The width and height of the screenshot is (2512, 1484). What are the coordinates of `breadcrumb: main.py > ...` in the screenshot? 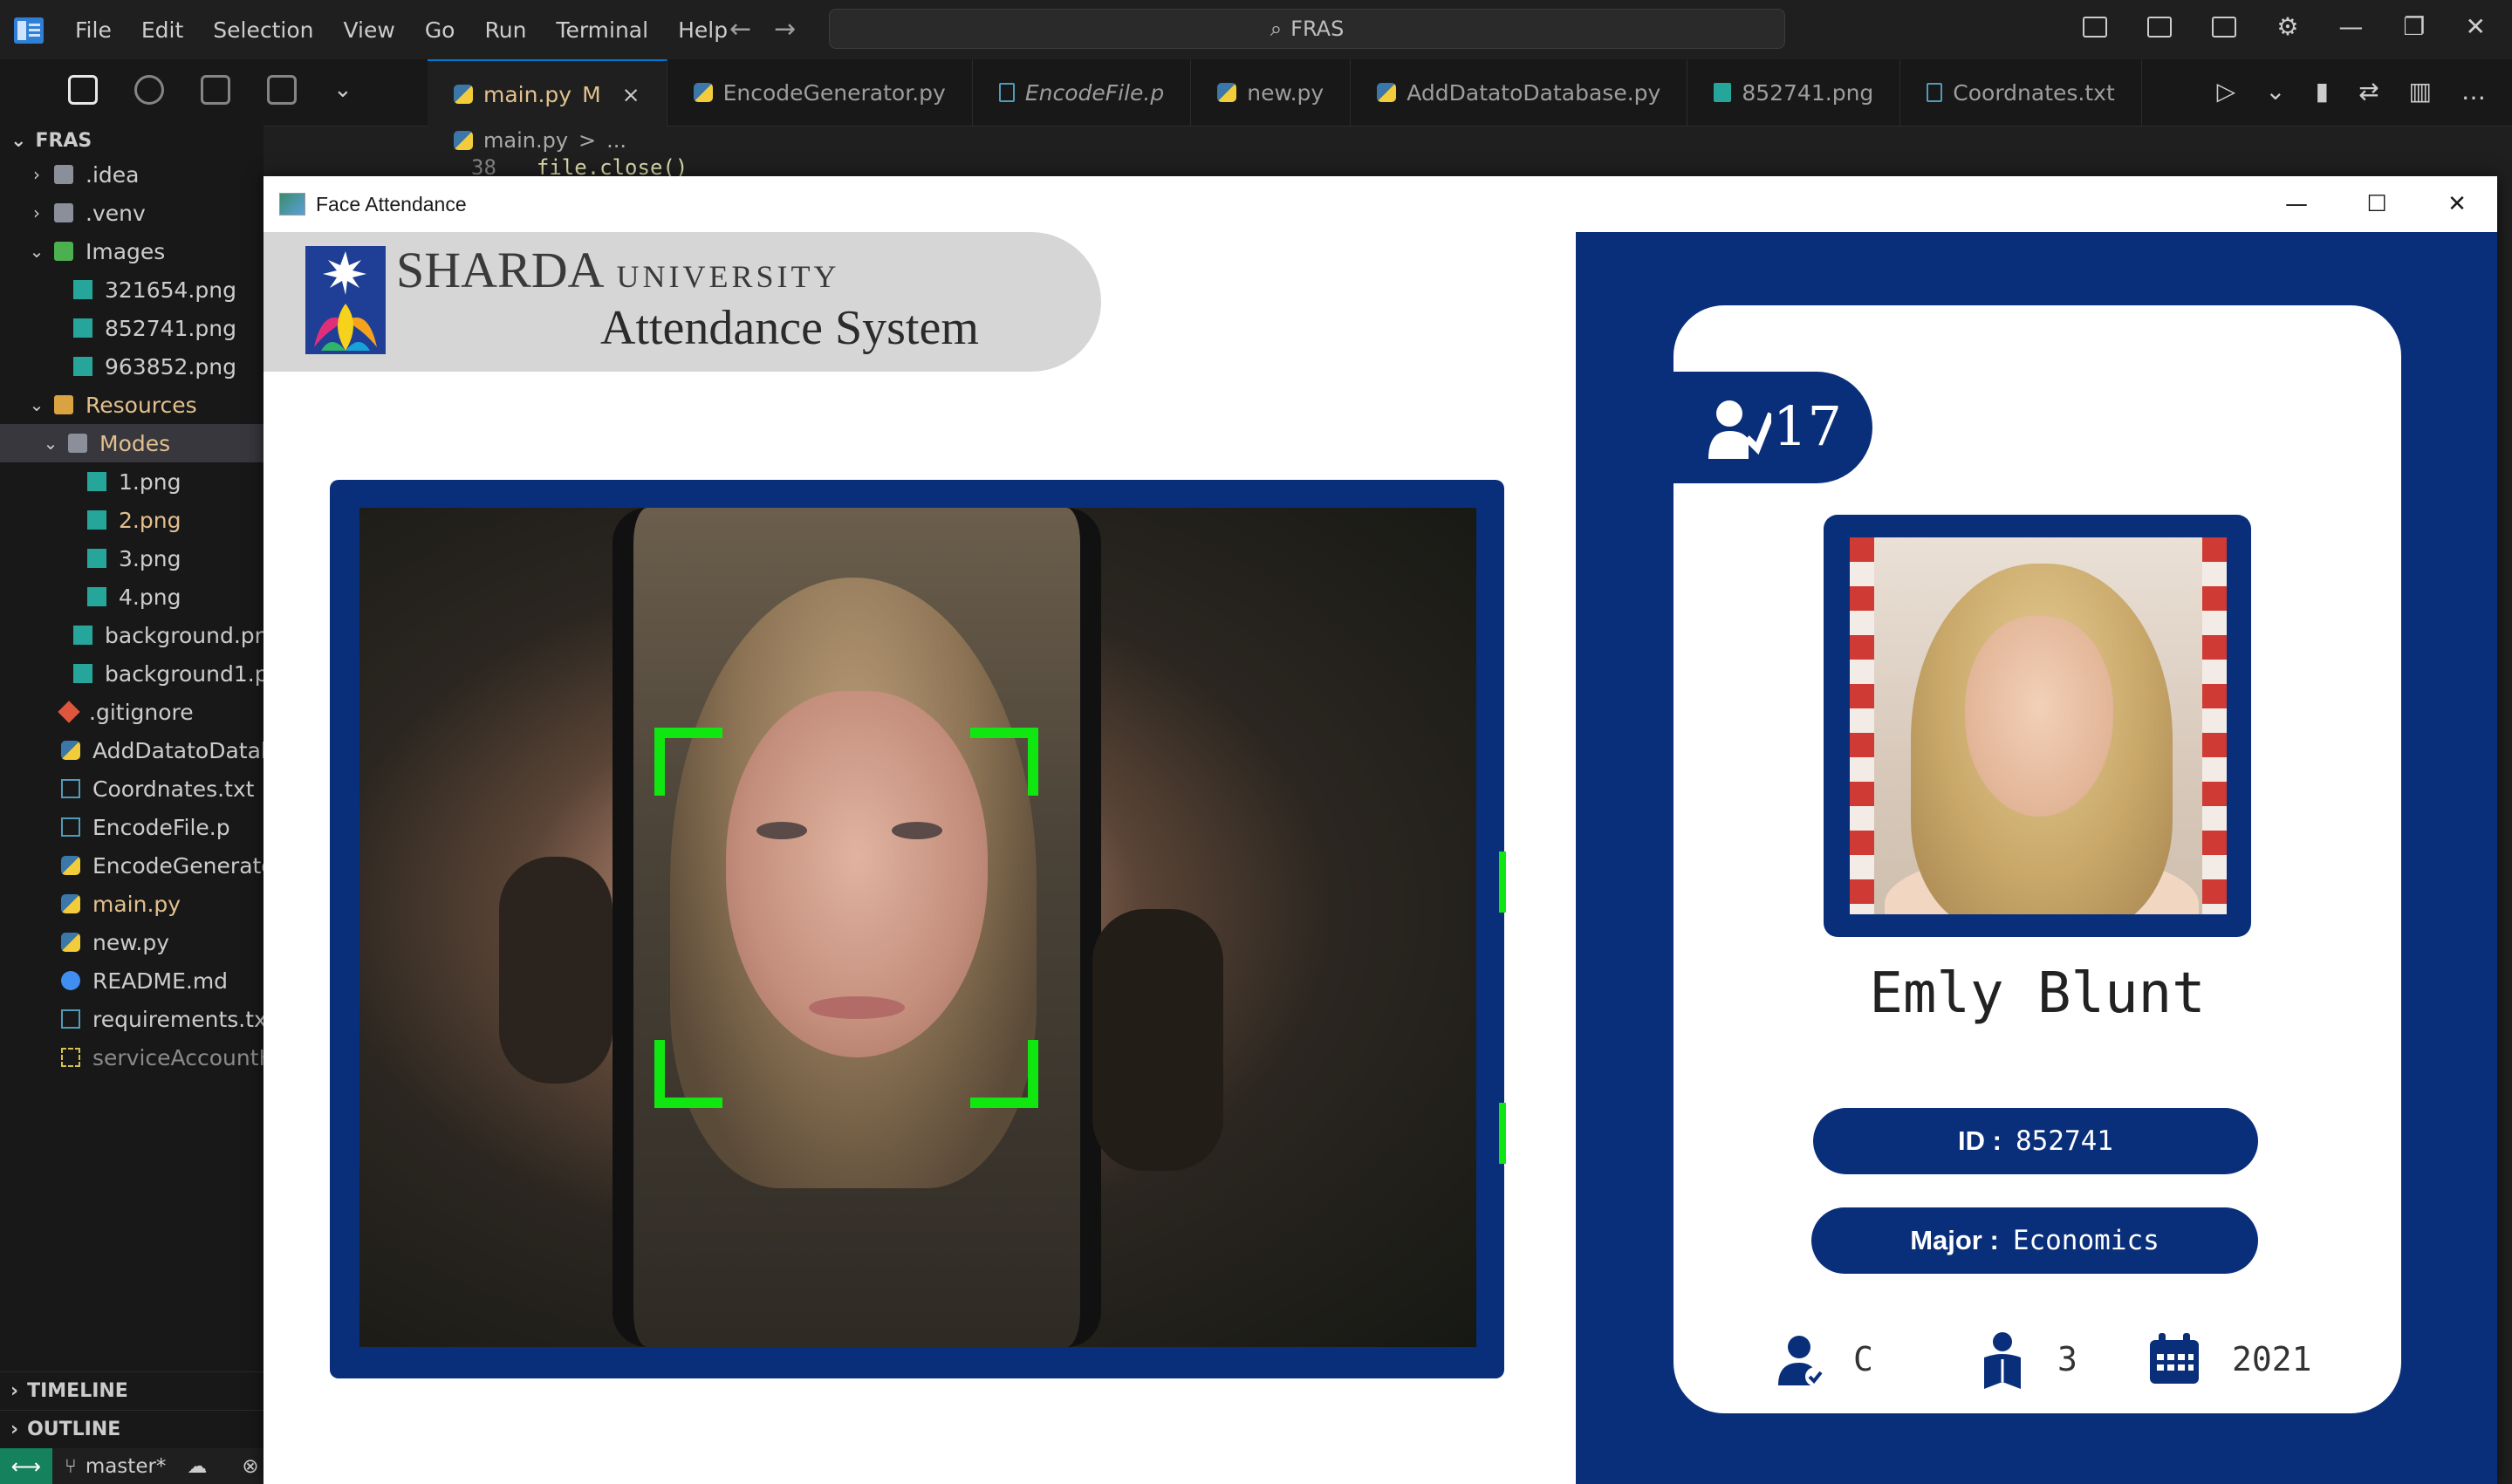 It's located at (540, 140).